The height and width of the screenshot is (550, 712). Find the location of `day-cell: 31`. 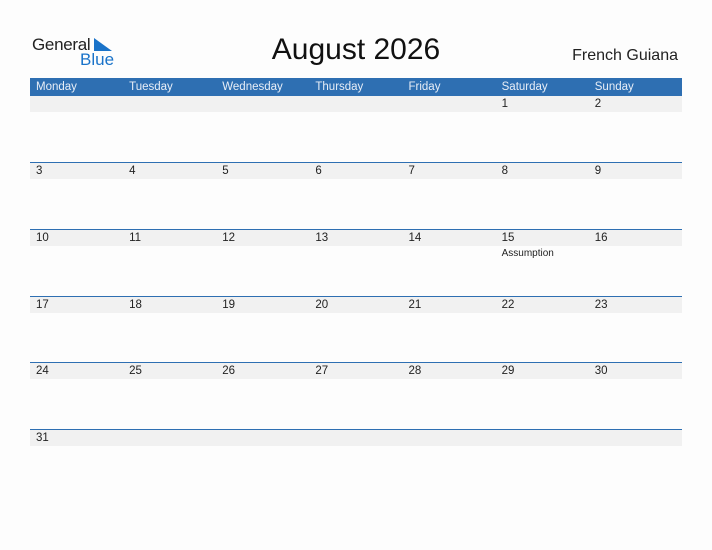

day-cell: 31 is located at coordinates (76, 438).